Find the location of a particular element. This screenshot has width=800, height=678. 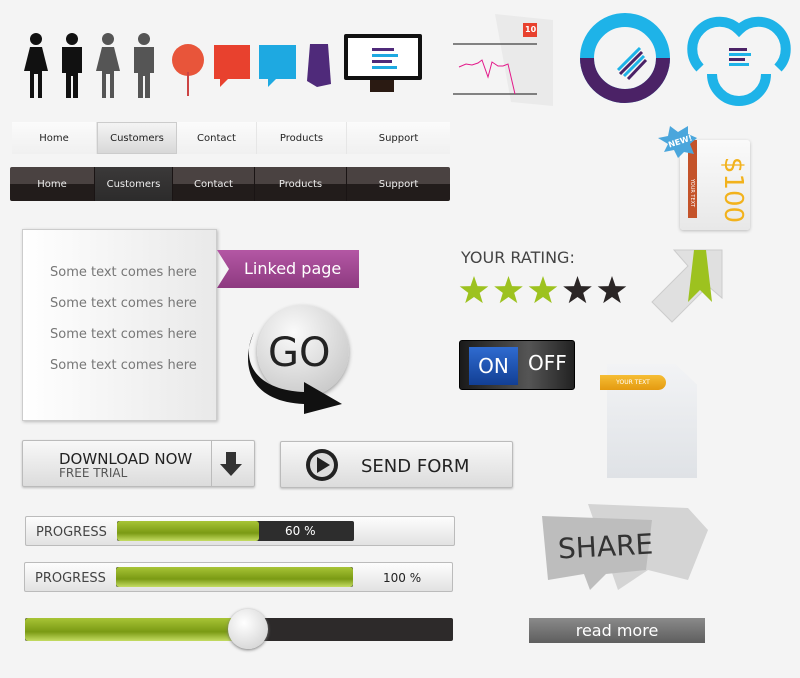

people-icons is located at coordinates (89, 65).